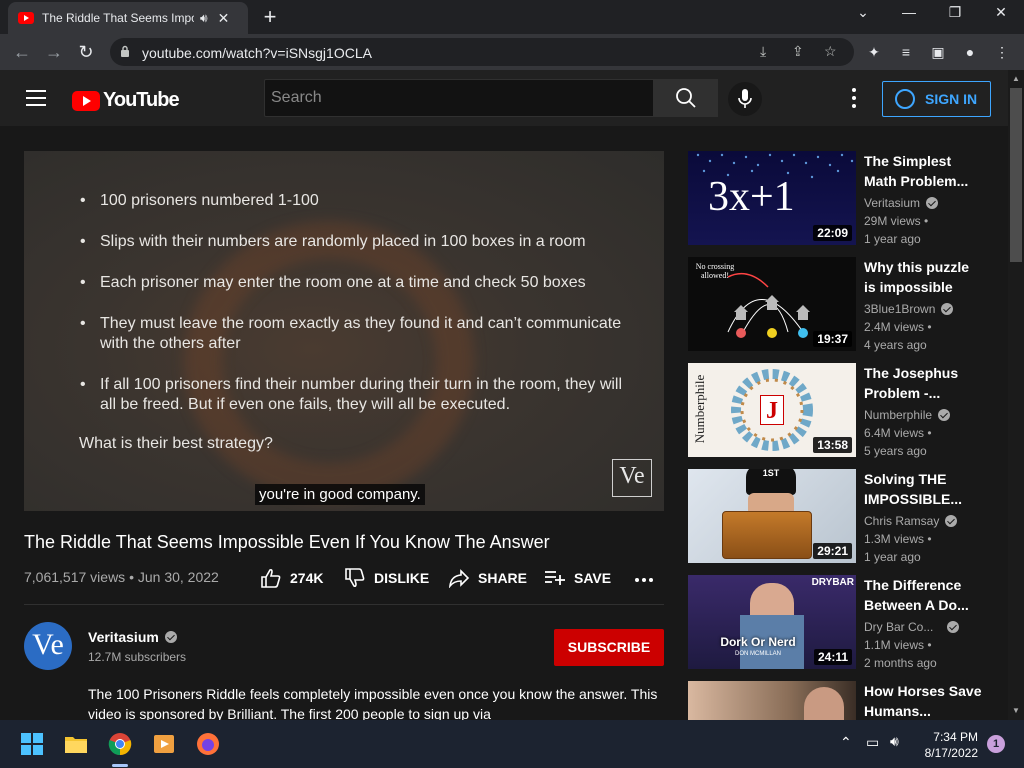 Image resolution: width=1024 pixels, height=768 pixels. I want to click on search-button, so click(686, 98).